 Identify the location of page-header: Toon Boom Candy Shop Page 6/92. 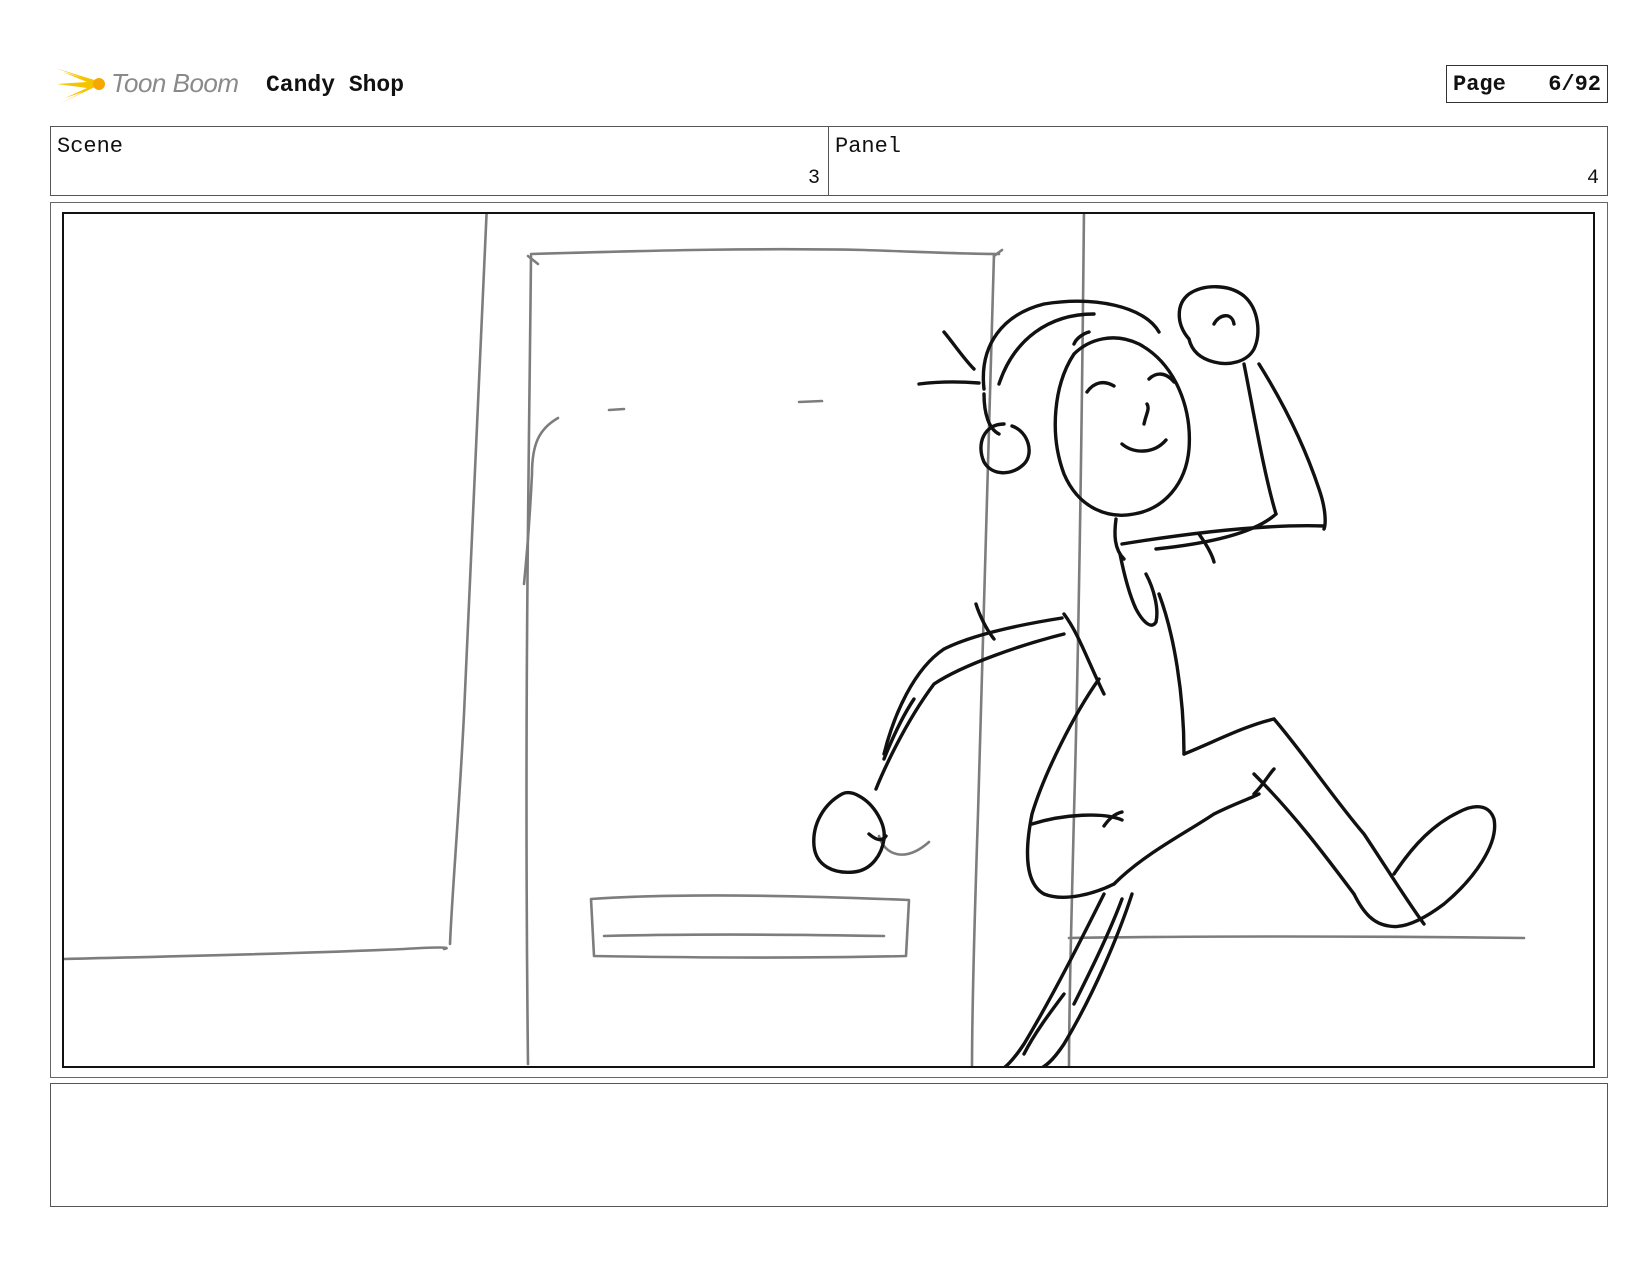
(829, 83).